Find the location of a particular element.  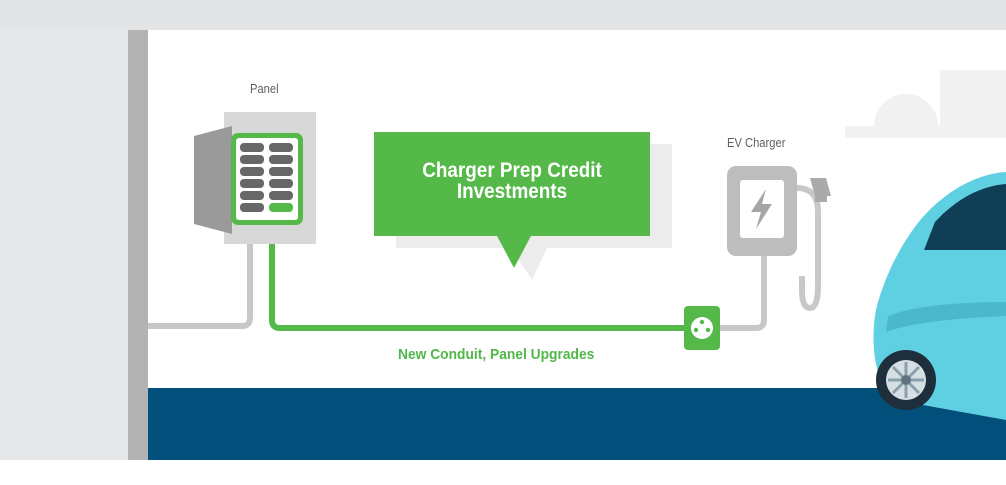

conduit-label: New Conduit, Panel Upgrades is located at coordinates (496, 354).